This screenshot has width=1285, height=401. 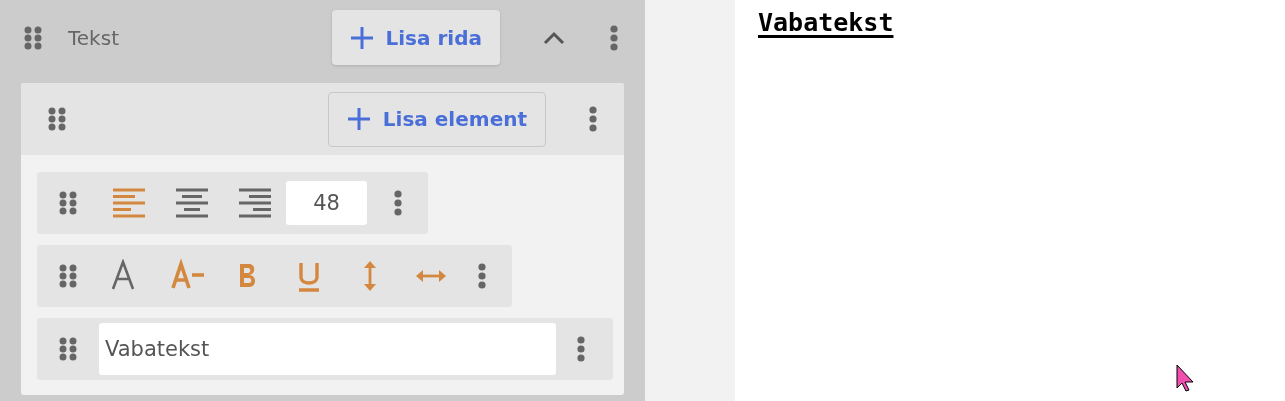 I want to click on add-row-button: Lisa rida, so click(x=415, y=37).